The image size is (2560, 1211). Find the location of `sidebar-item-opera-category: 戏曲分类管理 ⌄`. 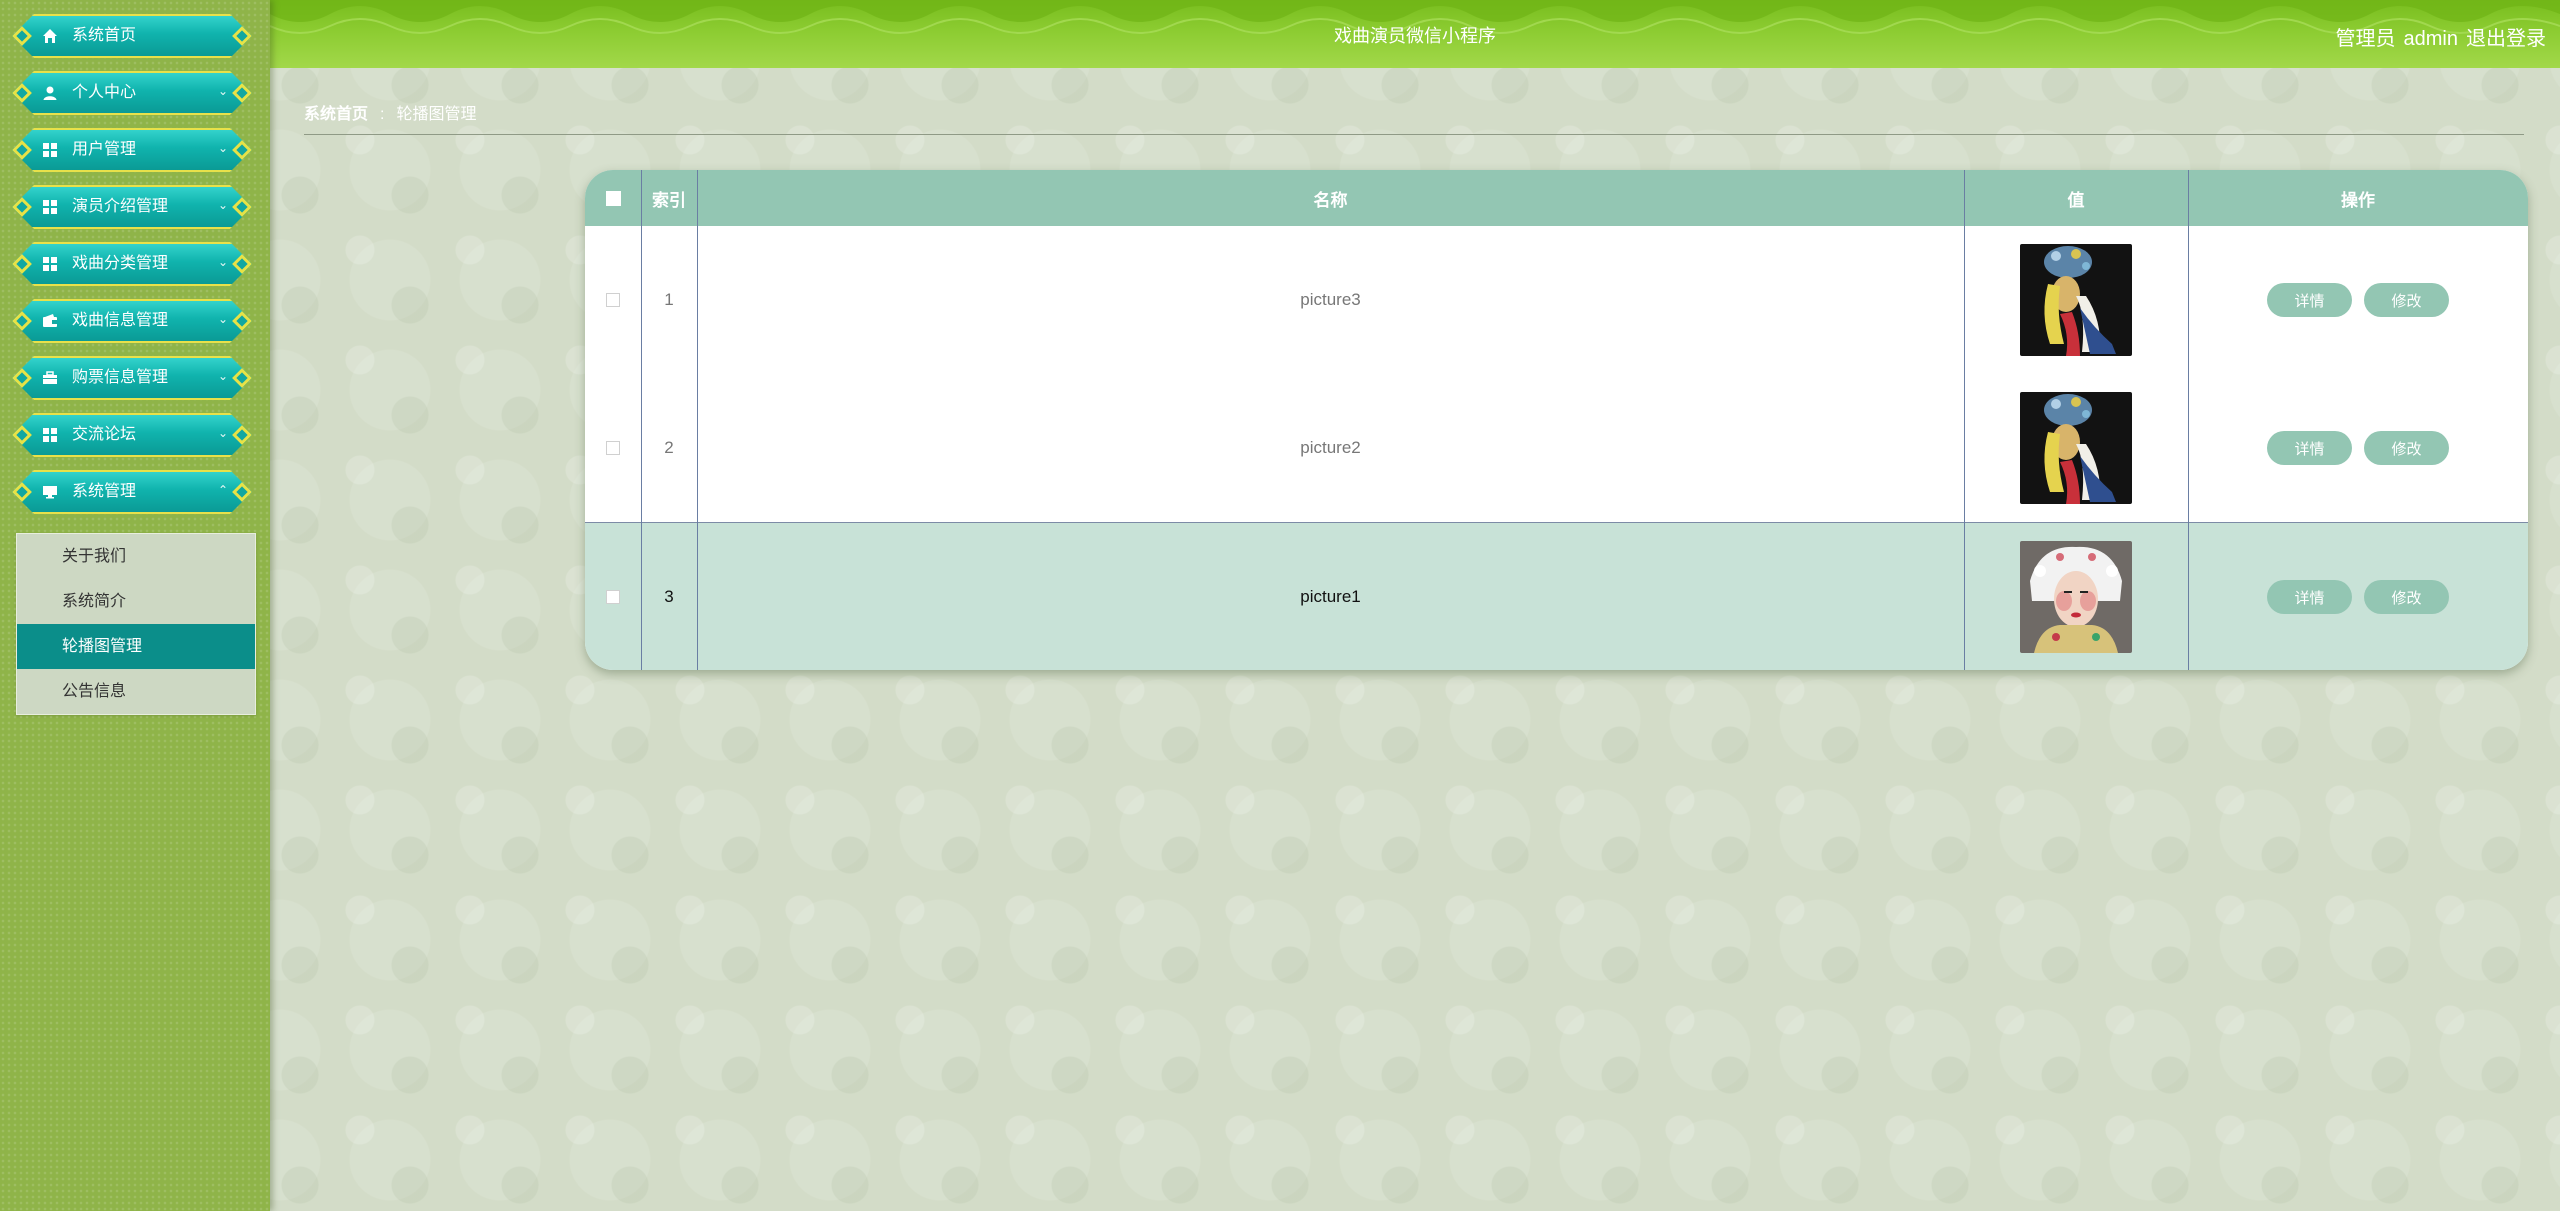

sidebar-item-opera-category: 戏曲分类管理 ⌄ is located at coordinates (132, 264).